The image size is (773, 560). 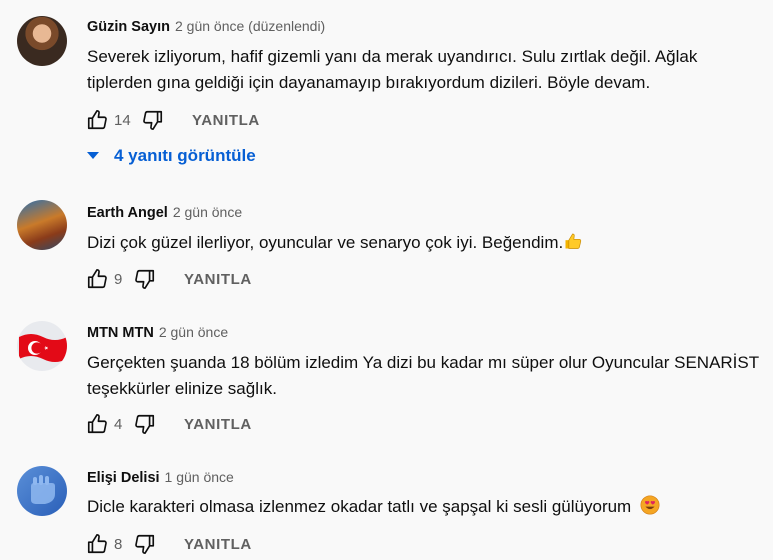 I want to click on turkish-flag-icon, so click(x=43, y=348).